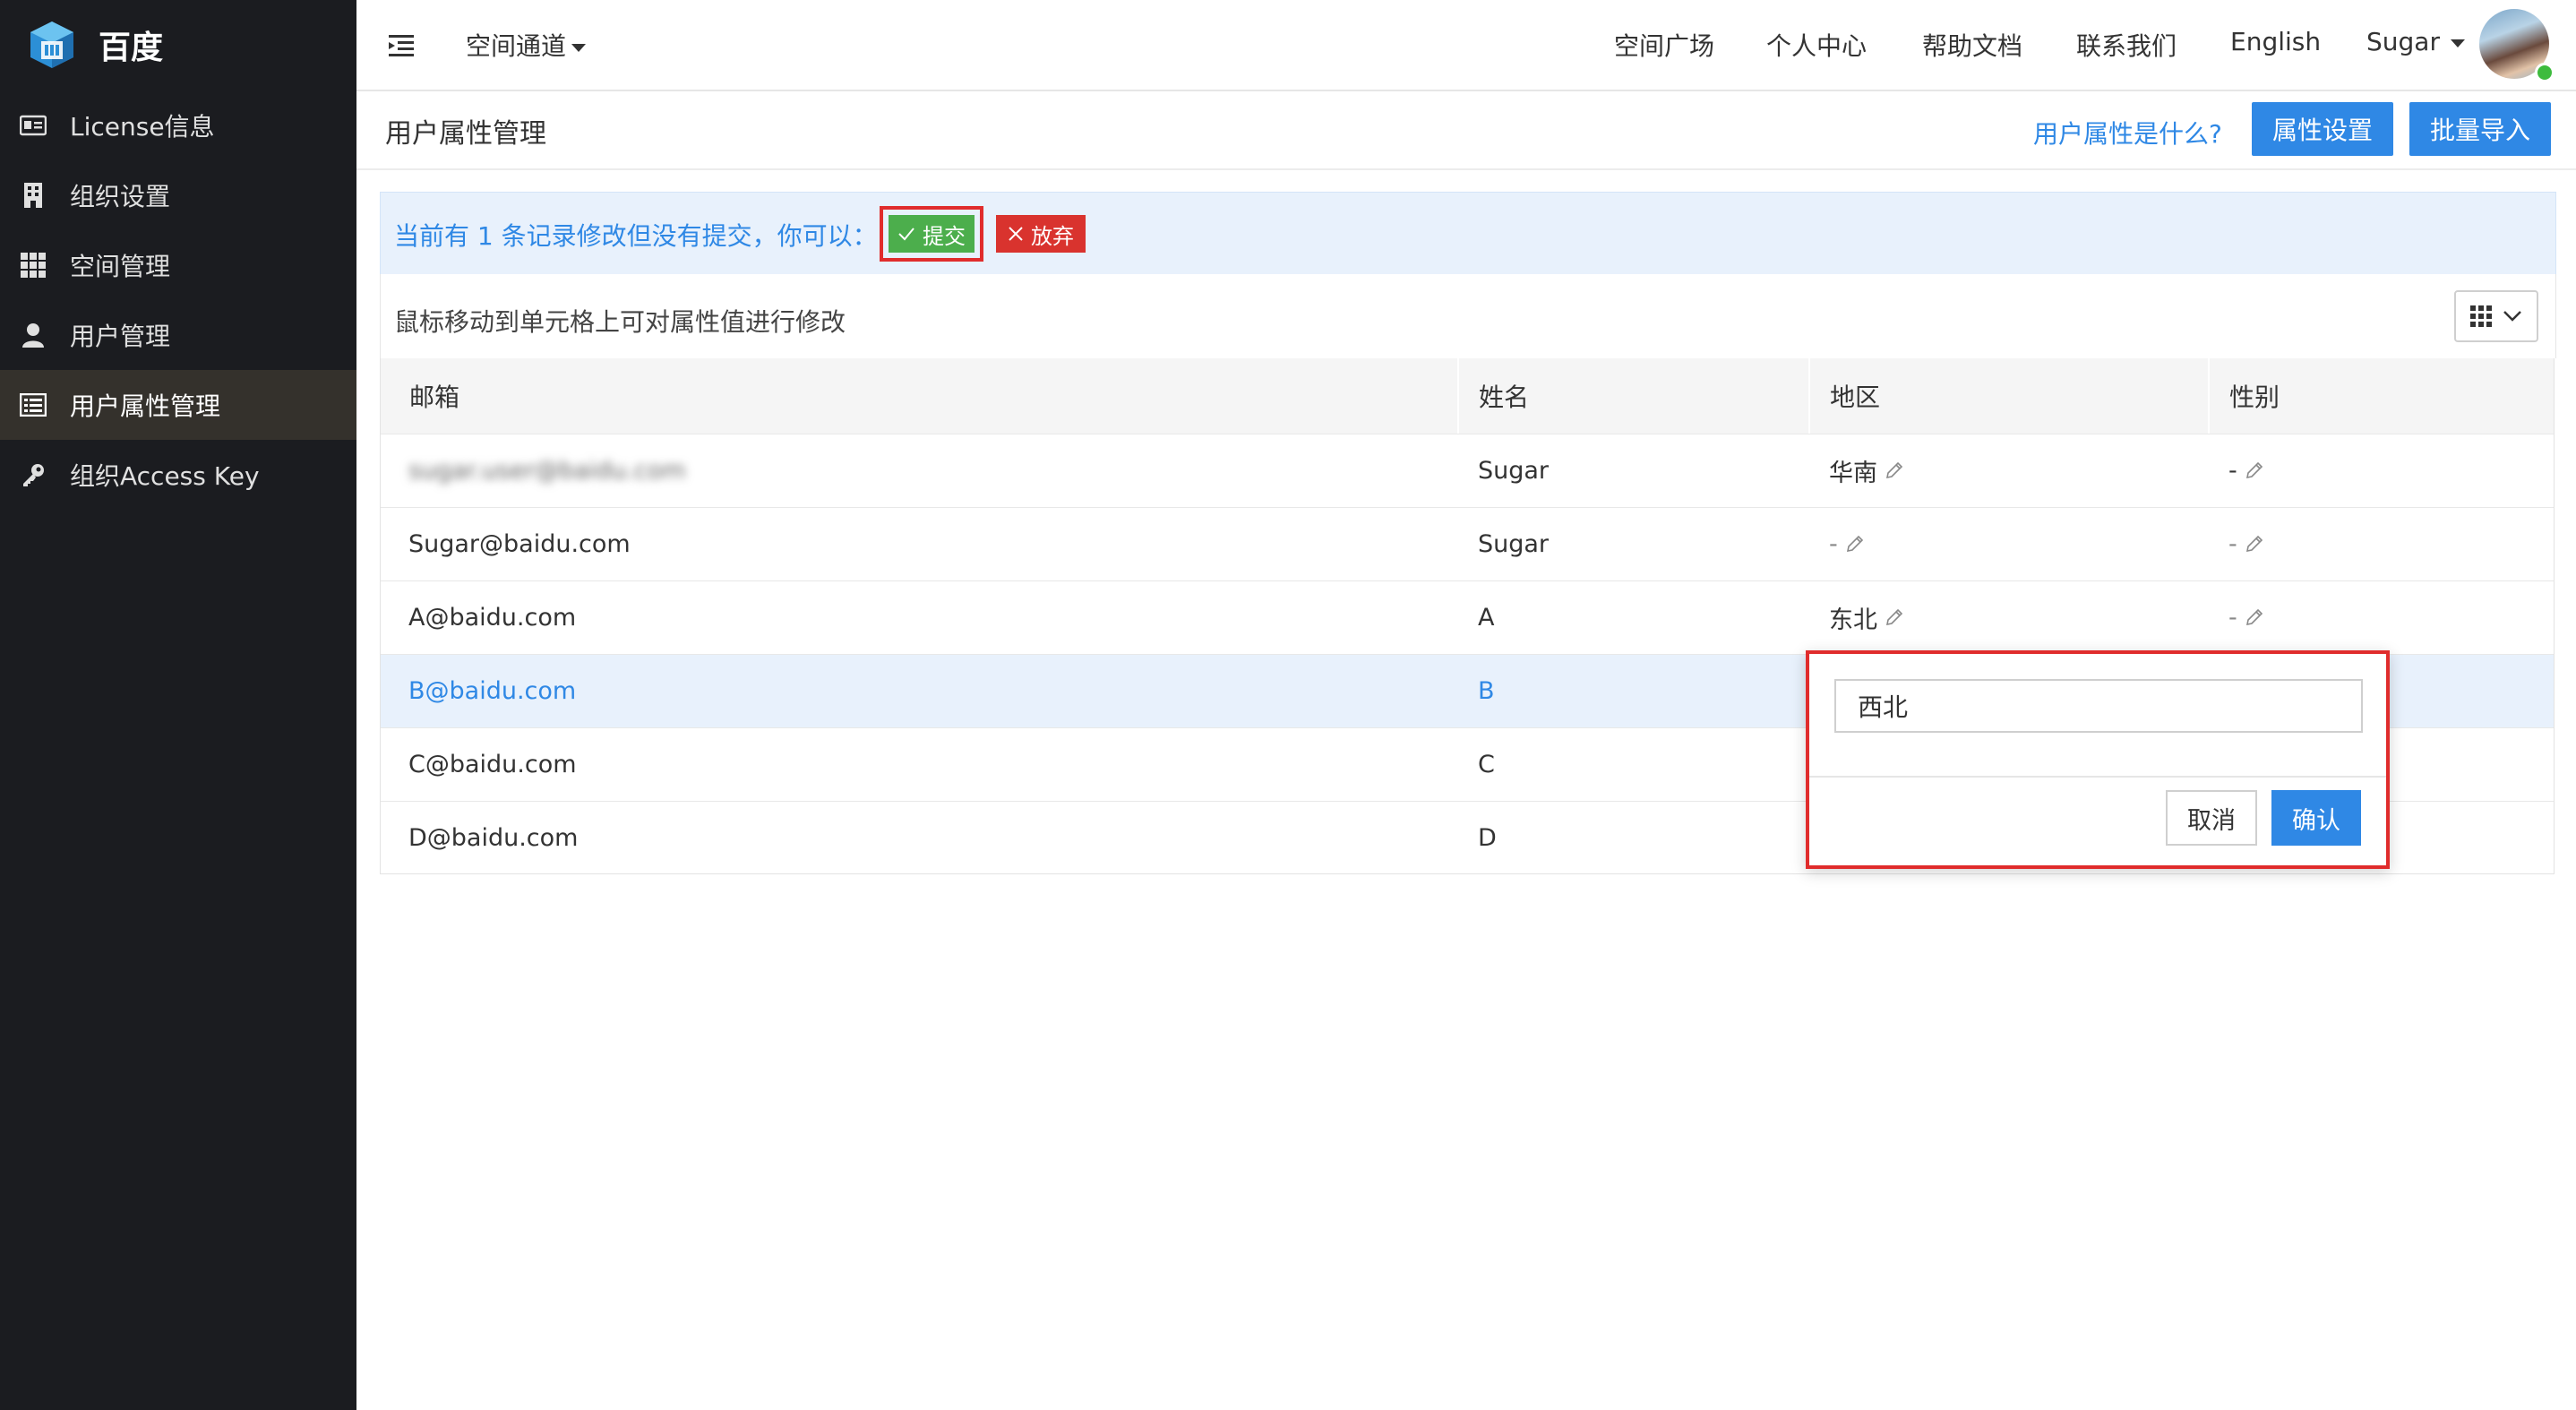 The width and height of the screenshot is (2576, 1410). What do you see at coordinates (620, 322) in the screenshot?
I see `hint-text: 鼠标移动到单元格上可对属性值进行修改` at bounding box center [620, 322].